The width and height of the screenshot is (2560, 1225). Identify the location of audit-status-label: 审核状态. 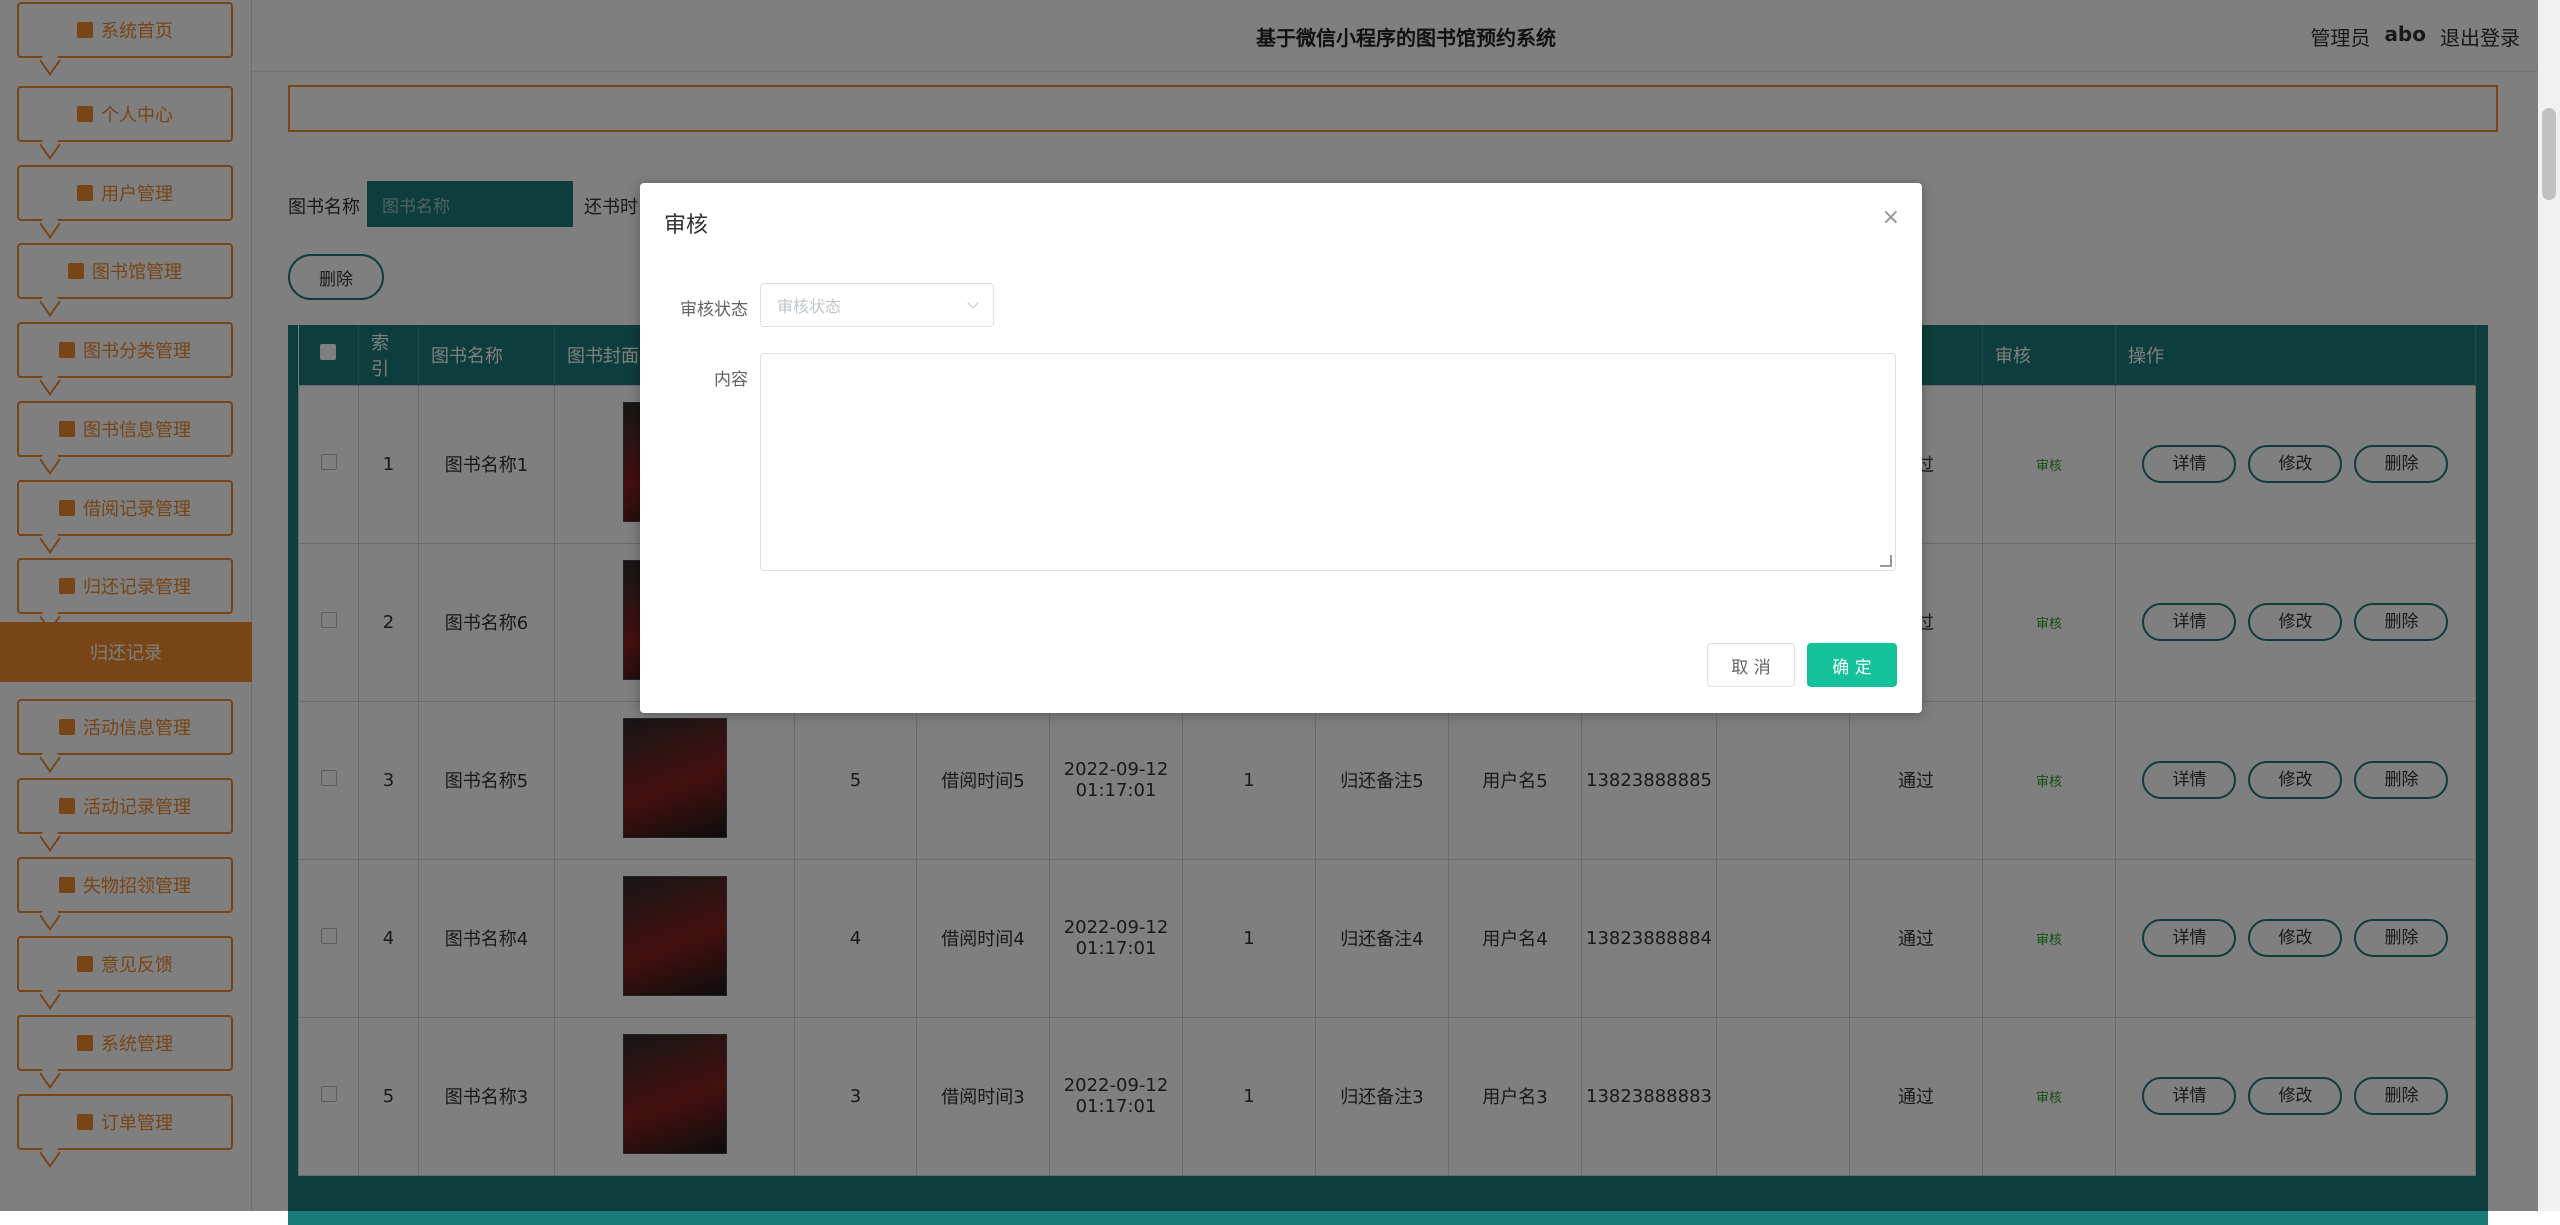
(714, 310).